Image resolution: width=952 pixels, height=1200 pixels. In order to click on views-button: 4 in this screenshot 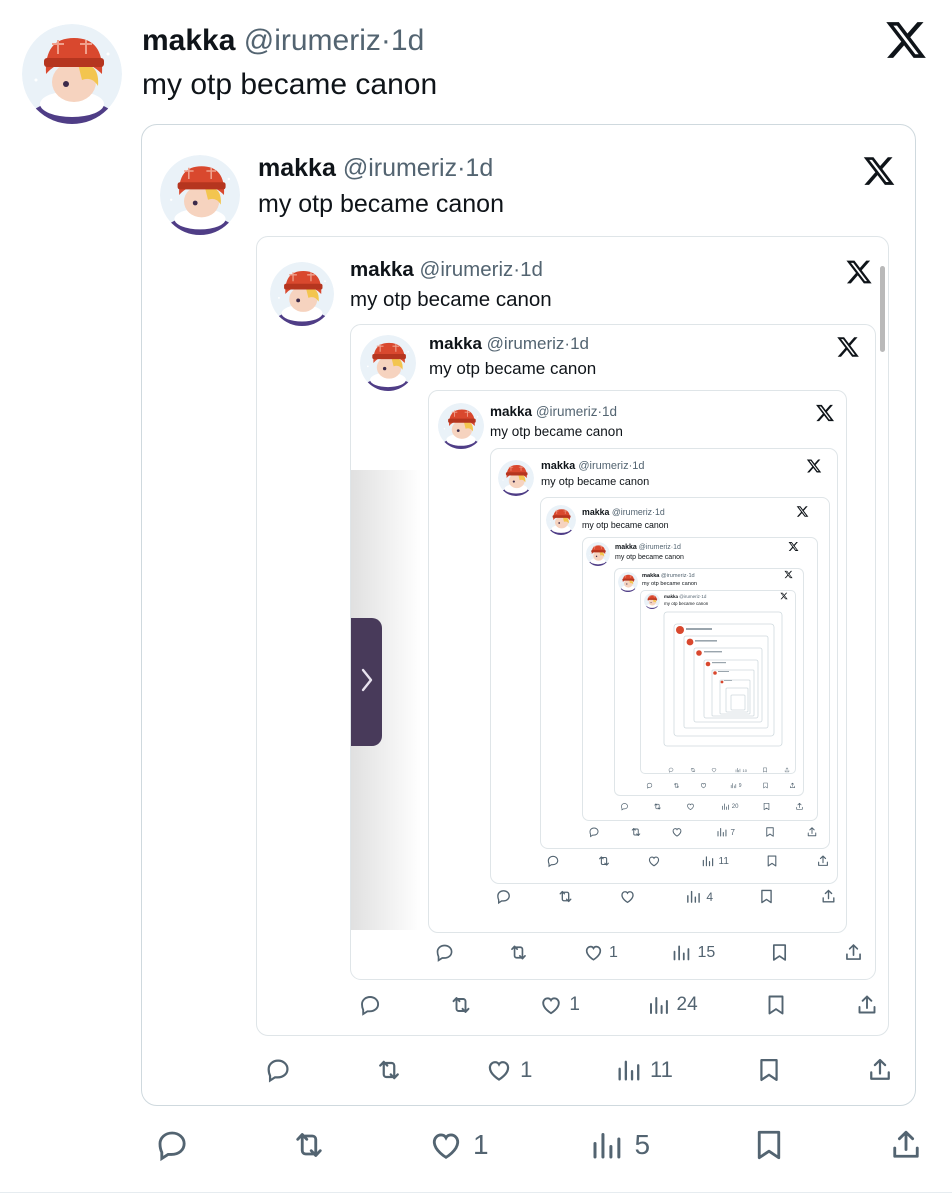, I will do `click(696, 896)`.